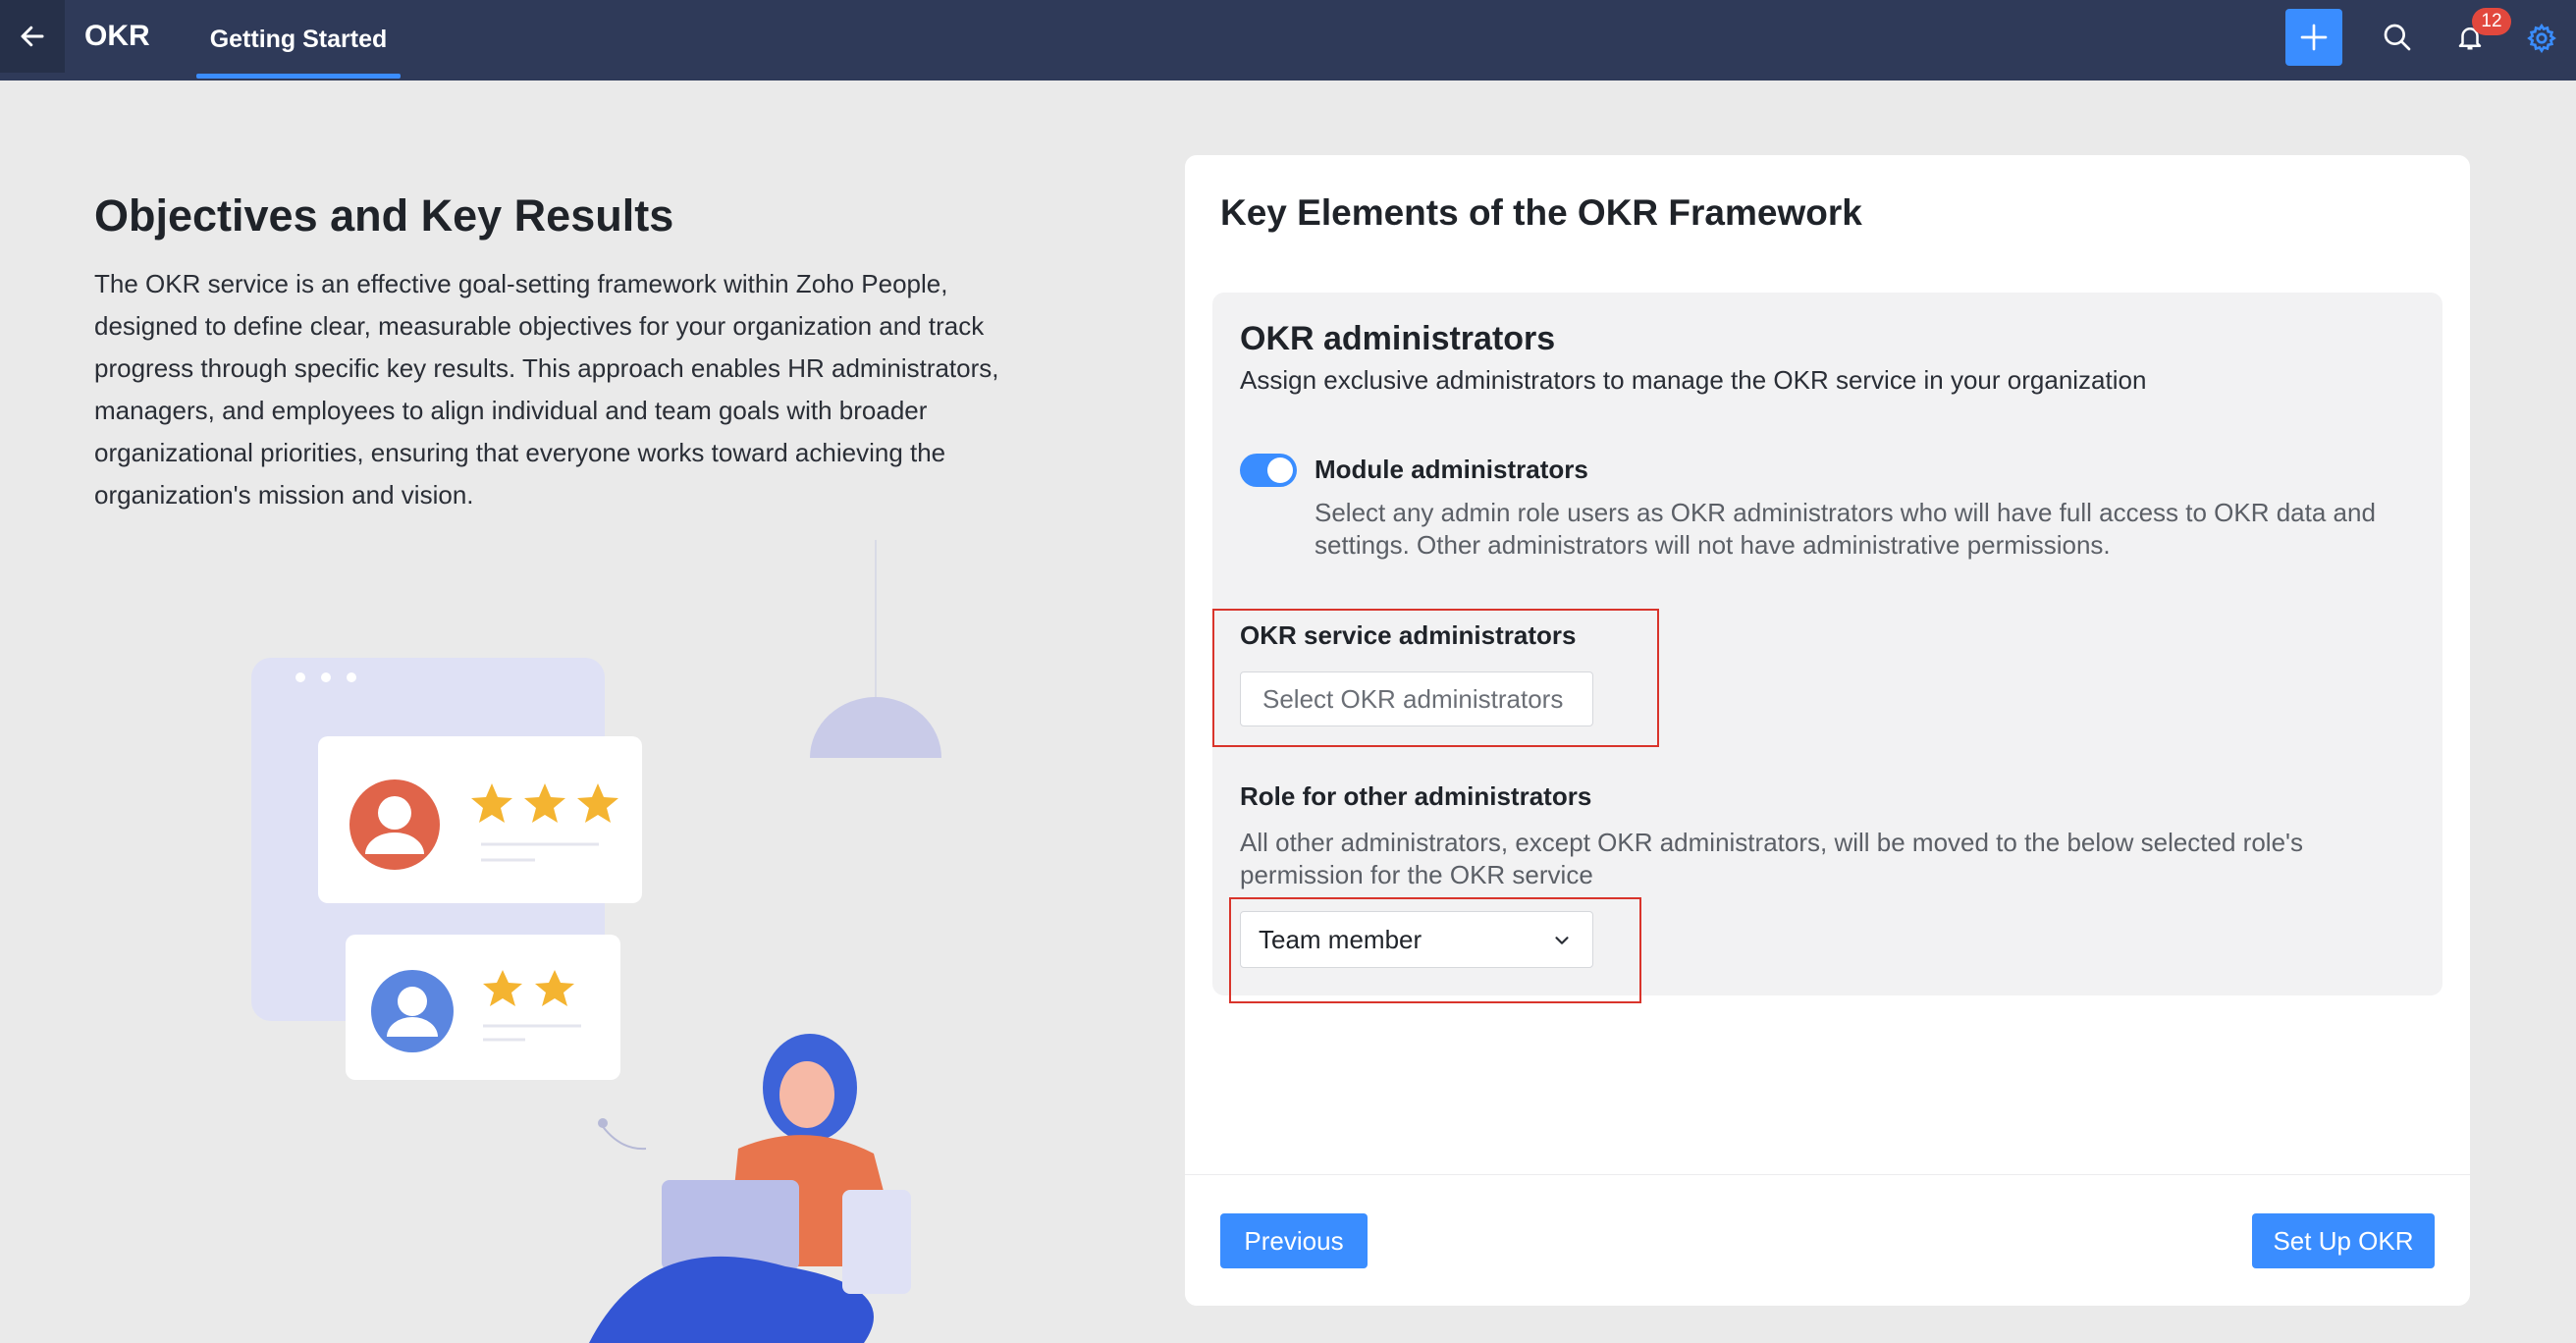 The image size is (2576, 1343). I want to click on add-button, so click(2313, 37).